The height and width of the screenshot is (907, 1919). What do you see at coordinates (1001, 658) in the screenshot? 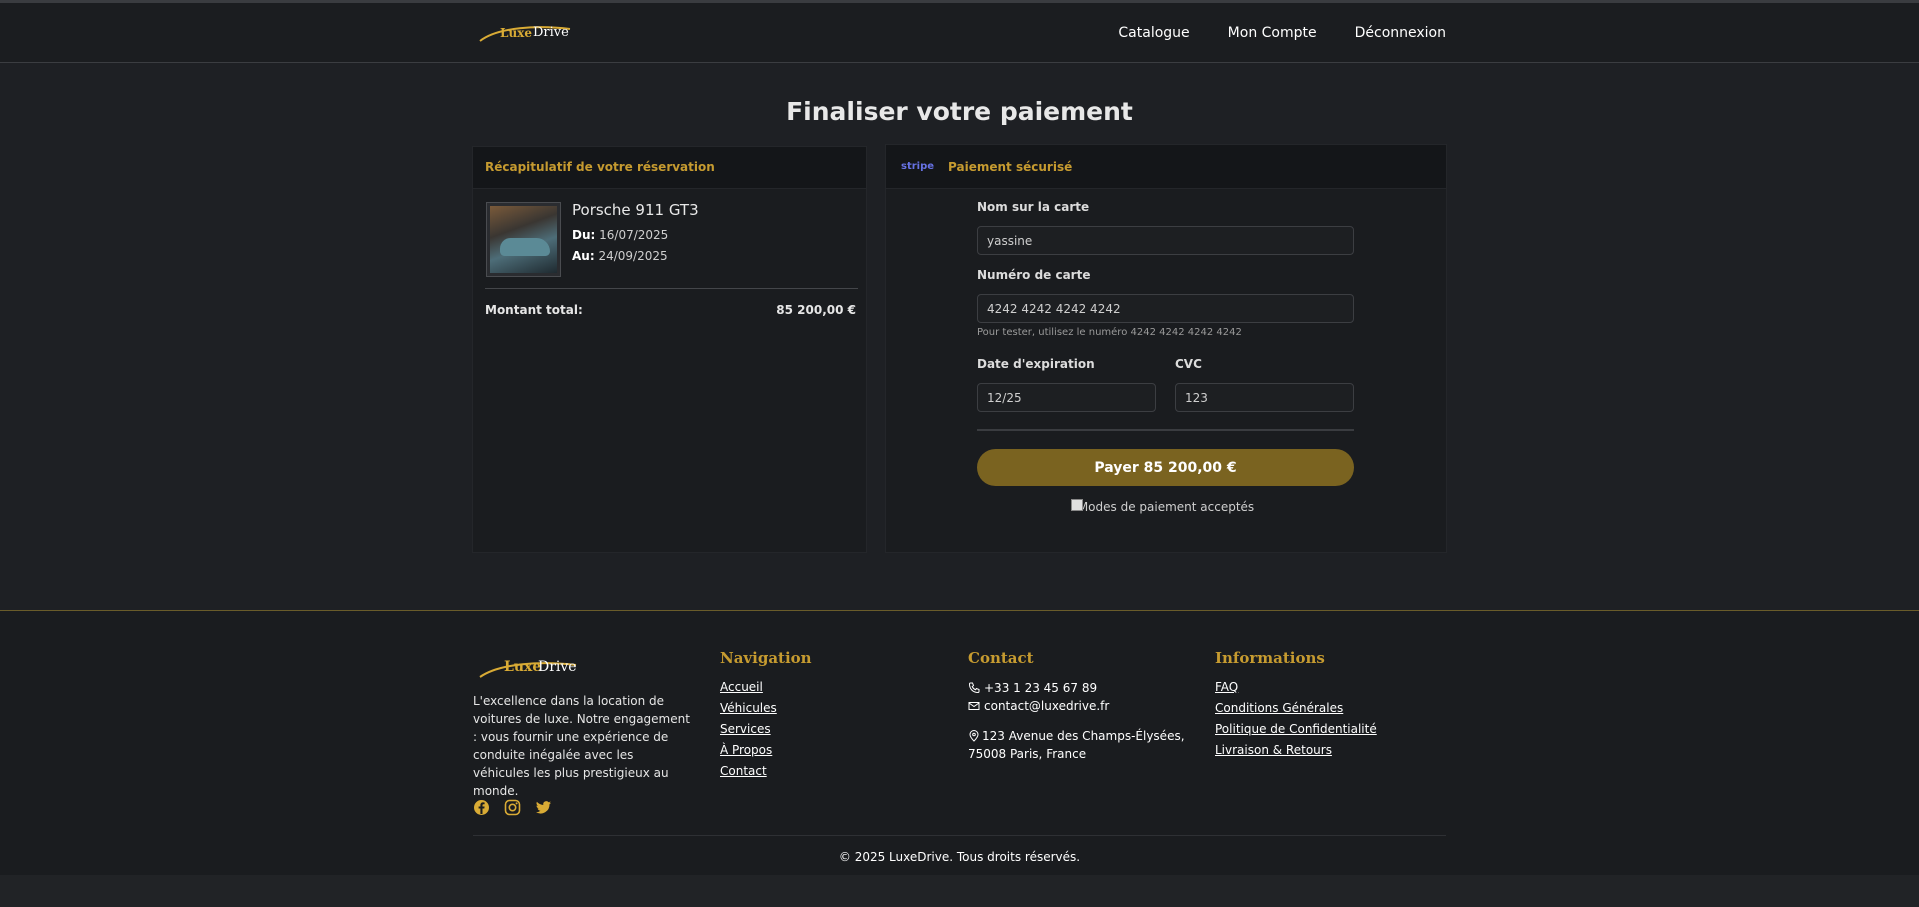
I see `footer-contact-title: Contact` at bounding box center [1001, 658].